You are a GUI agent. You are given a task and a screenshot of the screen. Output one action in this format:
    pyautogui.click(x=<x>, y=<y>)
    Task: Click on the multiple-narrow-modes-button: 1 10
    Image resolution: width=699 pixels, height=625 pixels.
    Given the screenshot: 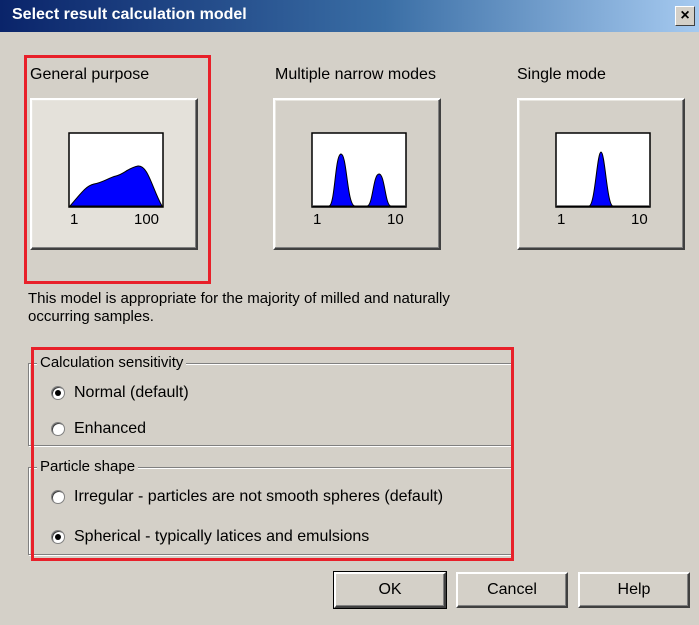 What is the action you would take?
    pyautogui.click(x=357, y=174)
    